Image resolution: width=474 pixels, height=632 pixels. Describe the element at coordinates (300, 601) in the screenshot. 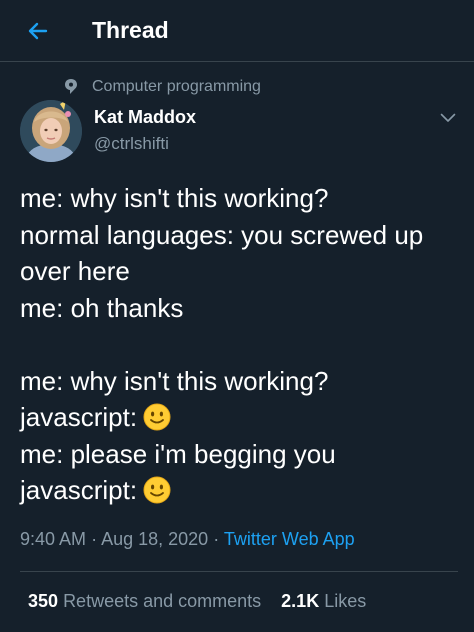

I see `likes-count: 2.1K` at that location.